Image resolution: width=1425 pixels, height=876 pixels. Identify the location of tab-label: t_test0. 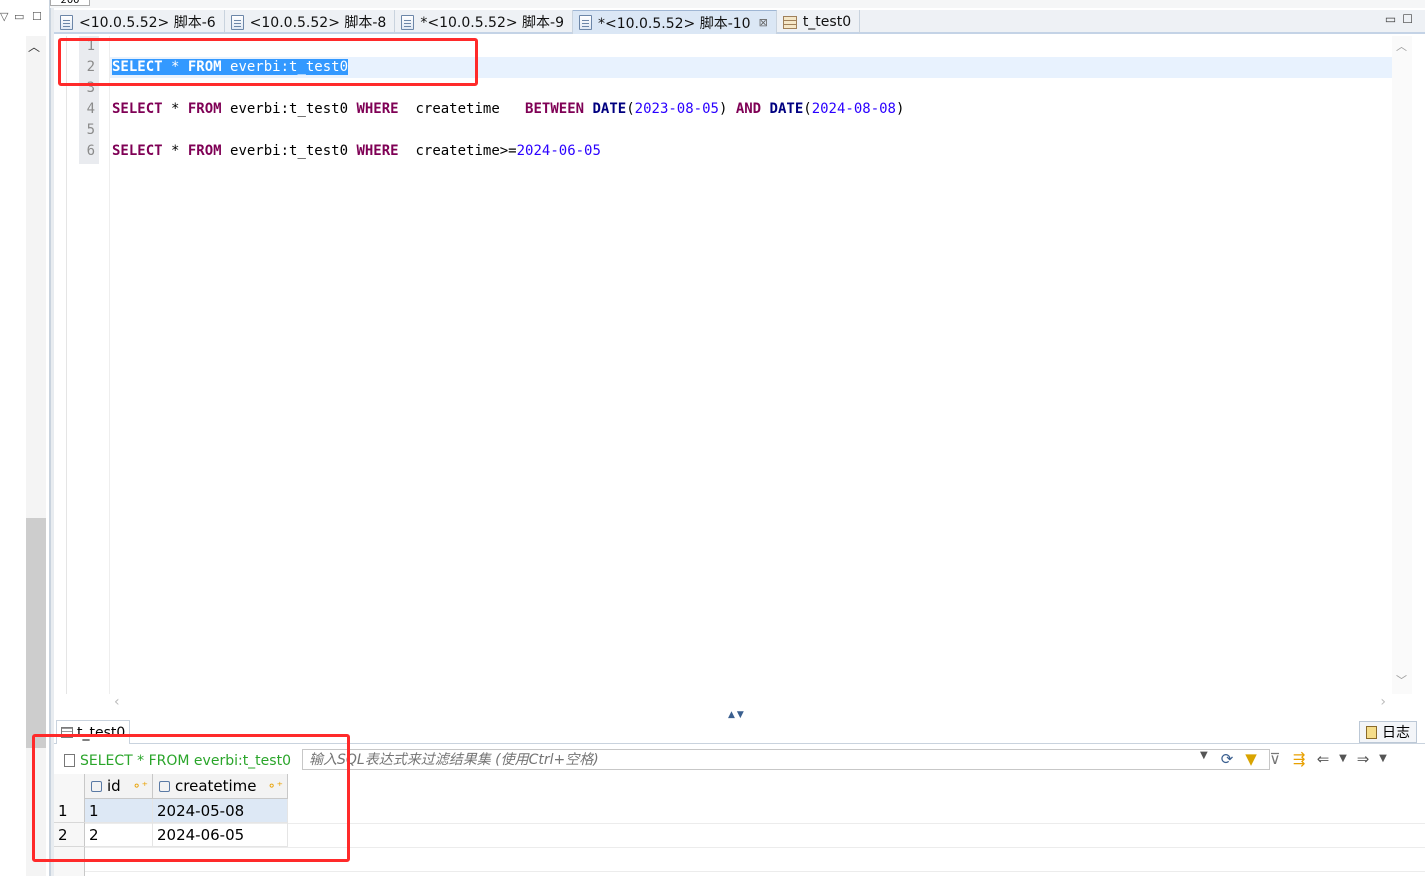
(827, 22).